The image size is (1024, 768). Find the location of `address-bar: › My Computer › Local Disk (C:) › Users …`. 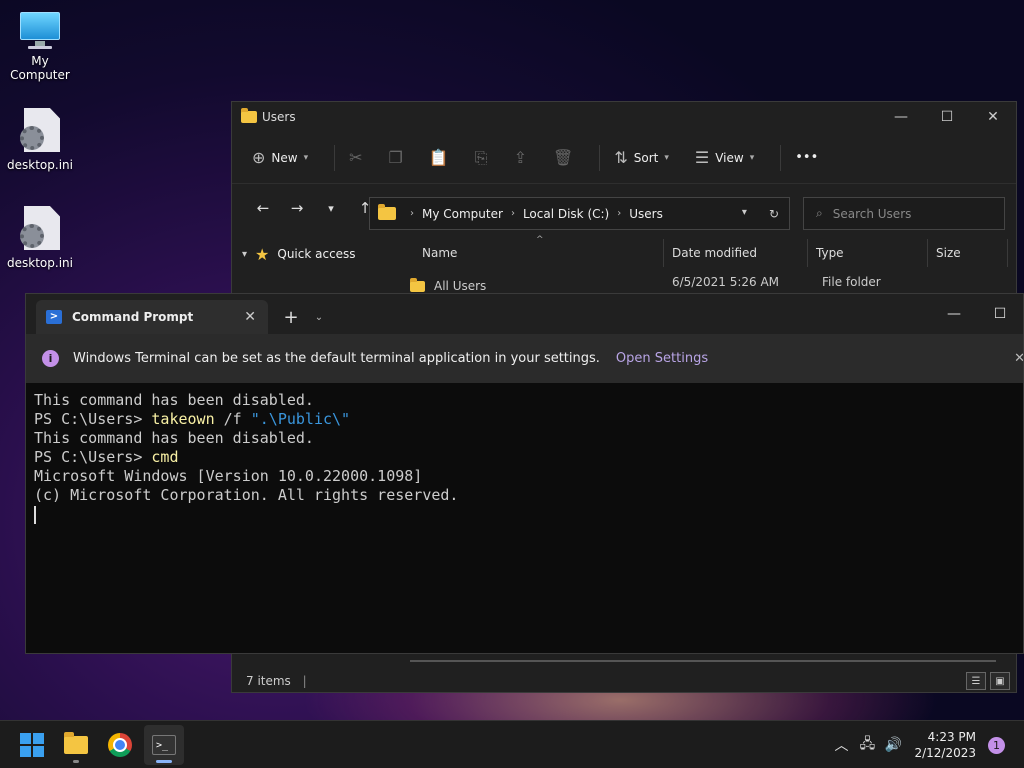

address-bar: › My Computer › Local Disk (C:) › Users … is located at coordinates (579, 213).